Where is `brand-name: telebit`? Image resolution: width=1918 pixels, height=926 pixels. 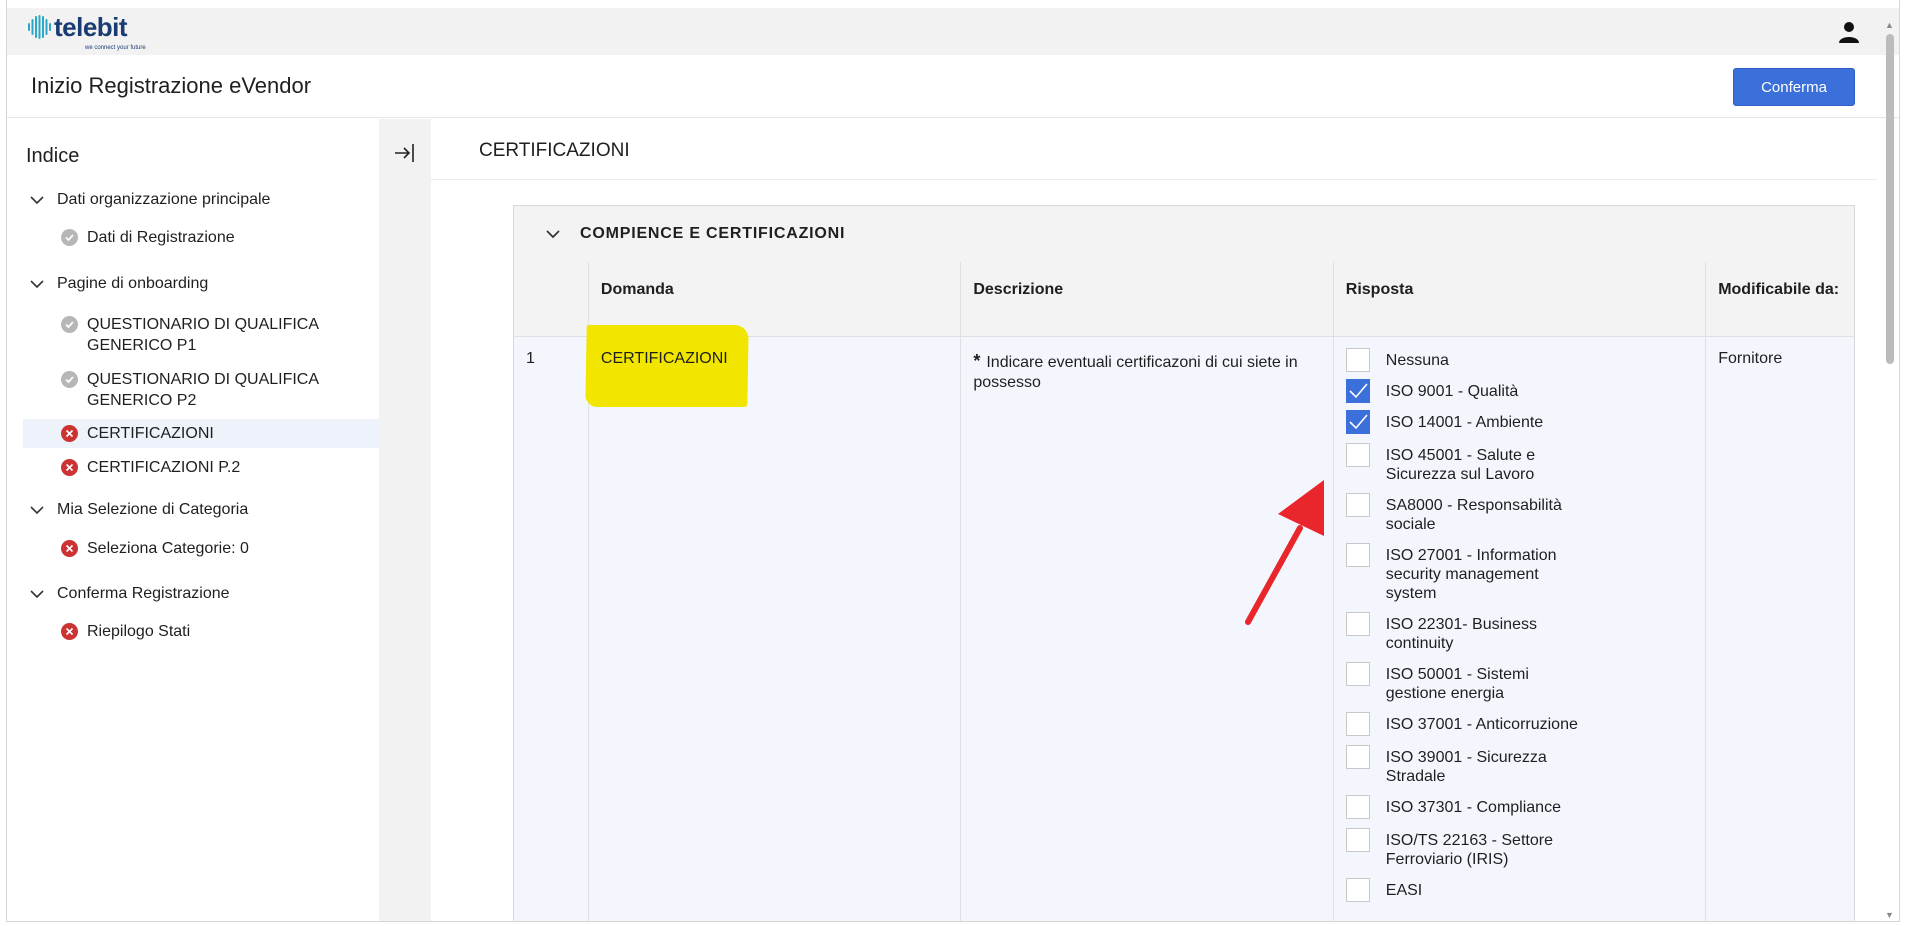 brand-name: telebit is located at coordinates (91, 27).